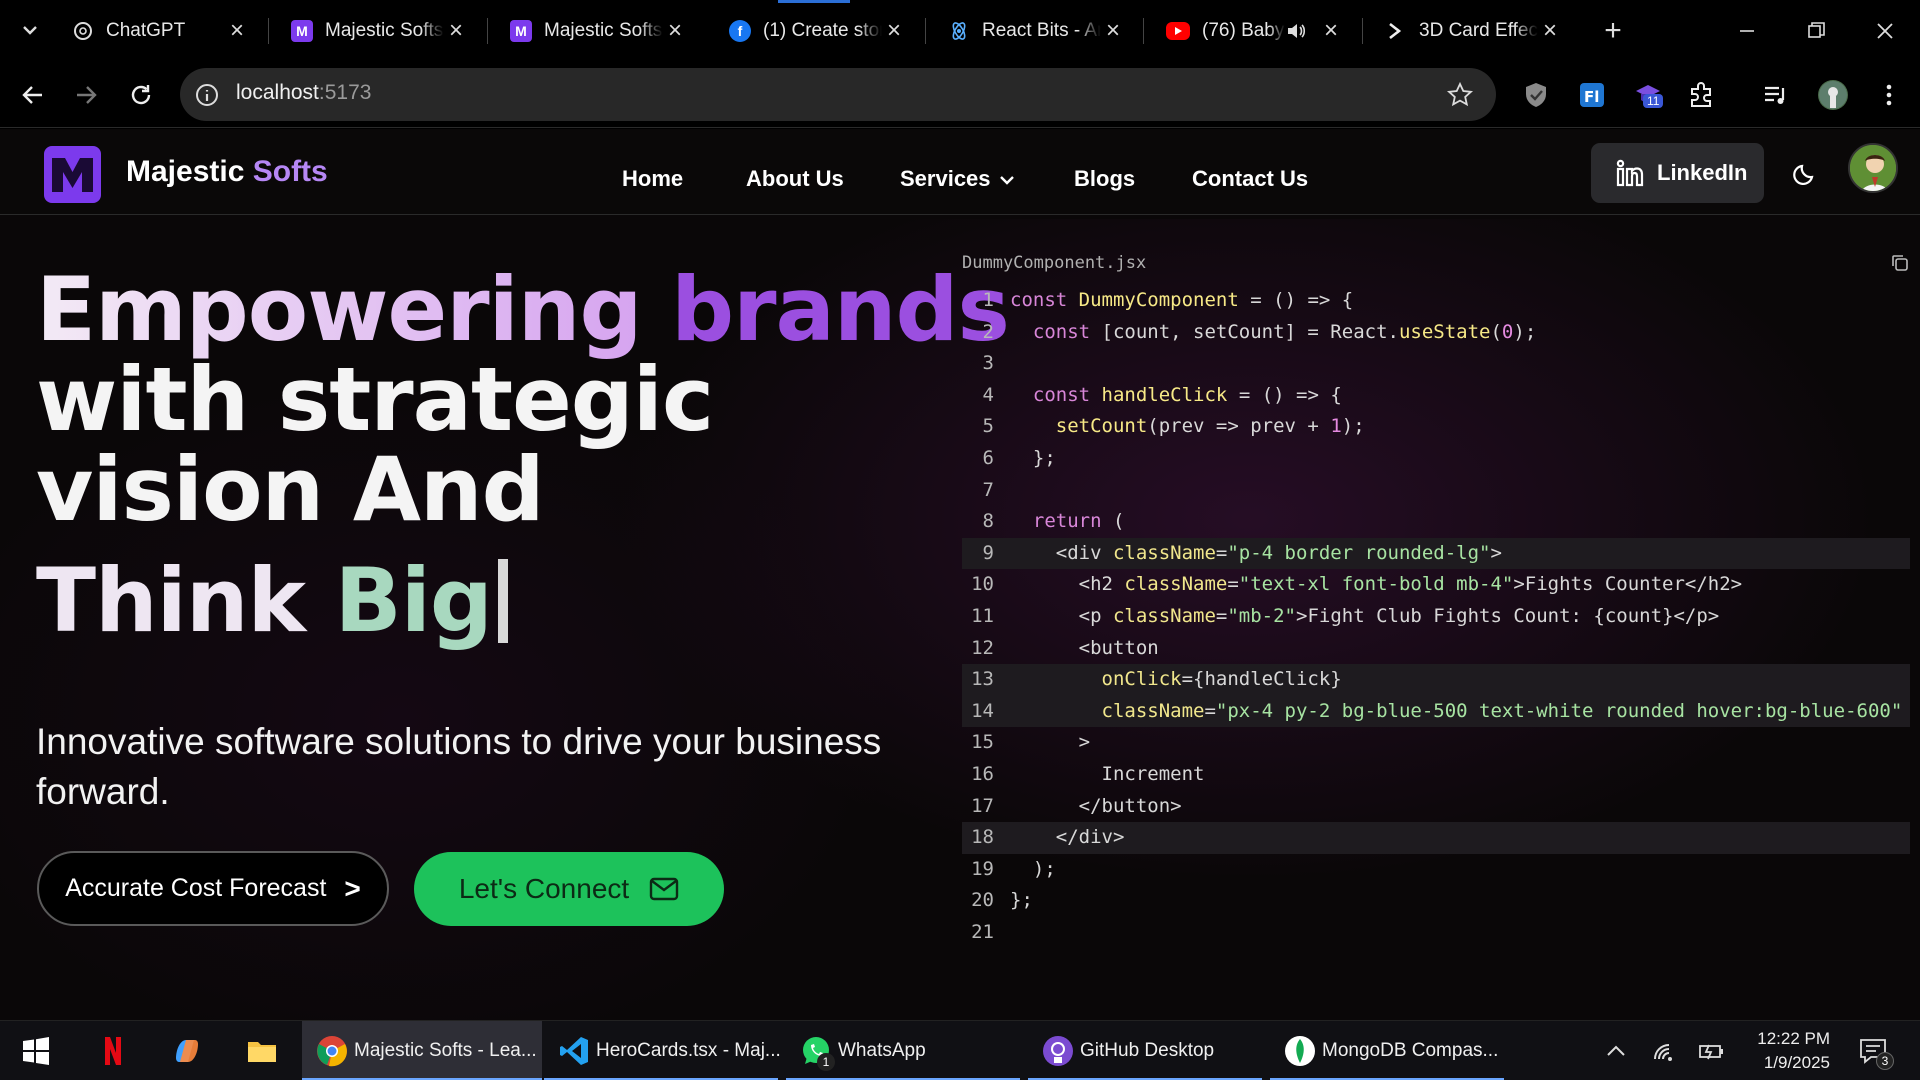 This screenshot has width=1920, height=1080. What do you see at coordinates (332, 1051) in the screenshot?
I see `chrome-icon` at bounding box center [332, 1051].